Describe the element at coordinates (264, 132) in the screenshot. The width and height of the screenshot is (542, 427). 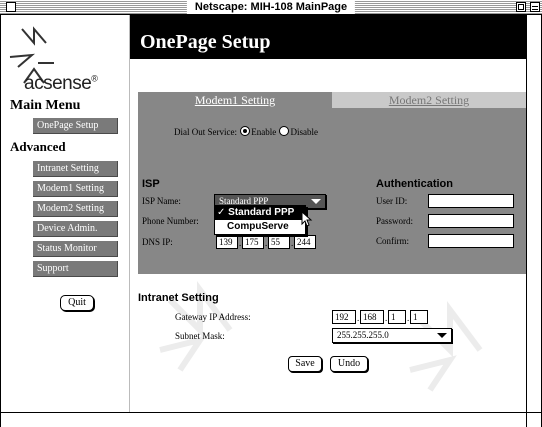
I see `enable-label: Enable` at that location.